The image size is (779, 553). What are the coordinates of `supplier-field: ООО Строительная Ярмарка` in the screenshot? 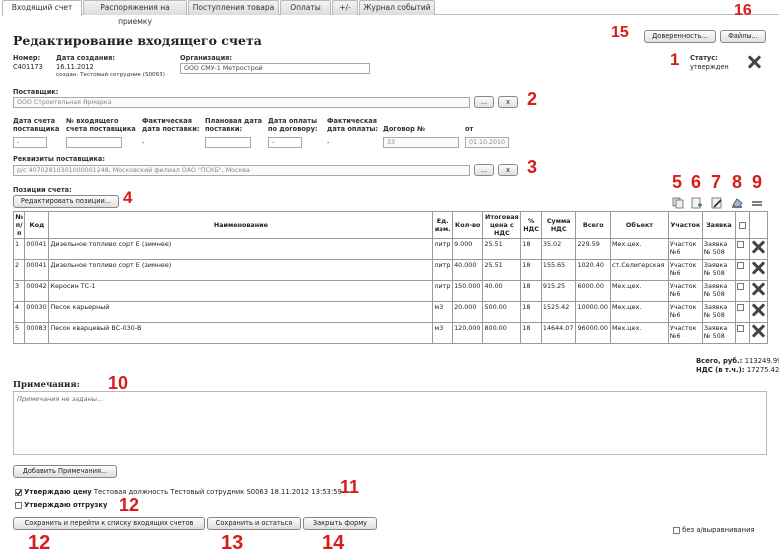 It's located at (241, 102).